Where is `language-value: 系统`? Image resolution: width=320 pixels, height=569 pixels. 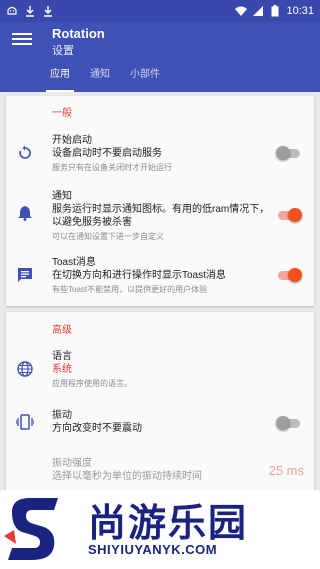
language-value: 系统 is located at coordinates (62, 369).